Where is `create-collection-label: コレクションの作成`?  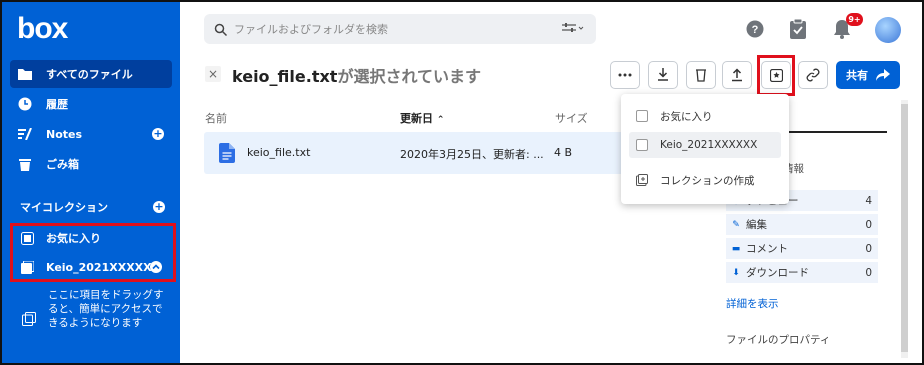
create-collection-label: コレクションの作成 is located at coordinates (707, 180).